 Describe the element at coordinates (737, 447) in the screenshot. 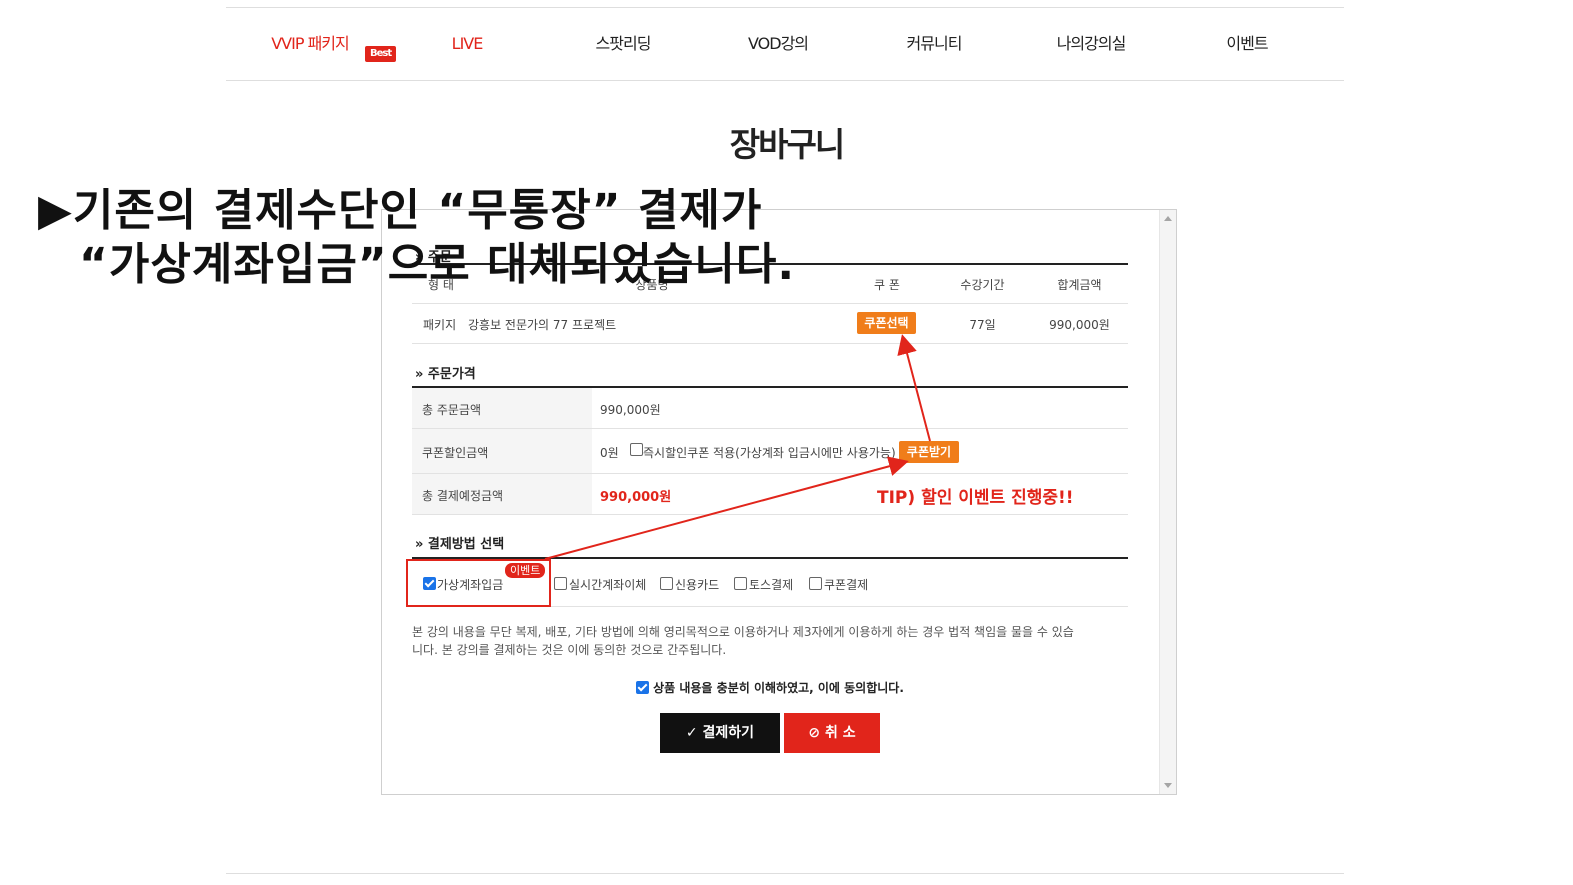

I see `annotation-arrows` at that location.